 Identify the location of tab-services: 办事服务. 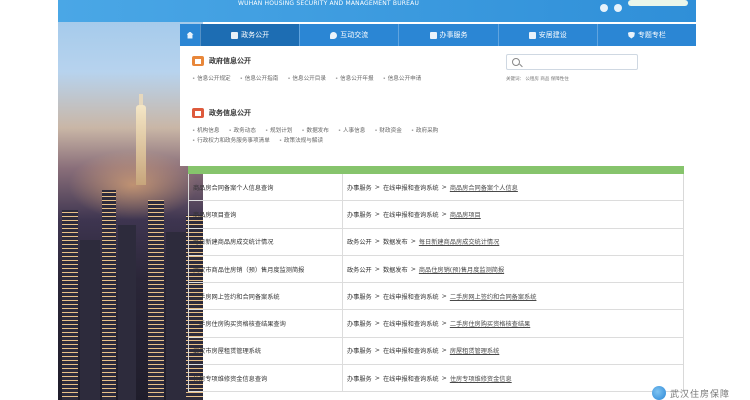
(447, 35).